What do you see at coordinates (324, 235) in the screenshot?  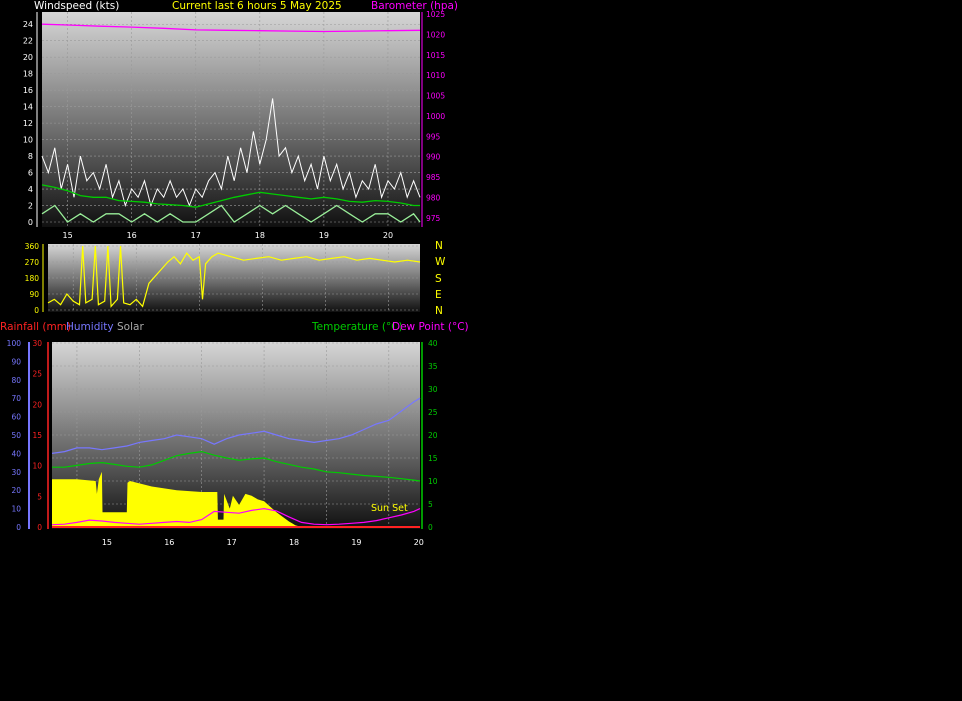 I see `wind-time-tick-label: 19` at bounding box center [324, 235].